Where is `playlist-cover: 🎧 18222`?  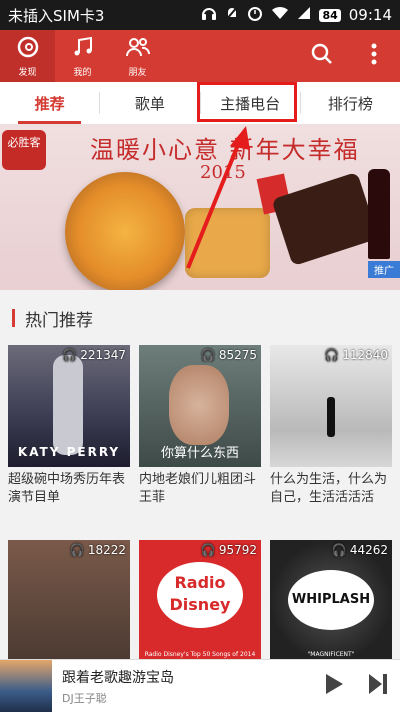
playlist-cover: 🎧 18222 is located at coordinates (69, 601).